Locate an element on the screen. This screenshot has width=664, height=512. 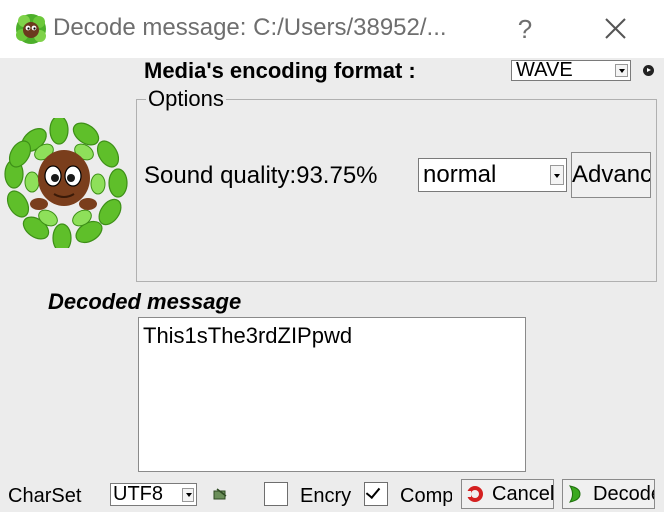
encoding-format-value: WAVE is located at coordinates (544, 70).